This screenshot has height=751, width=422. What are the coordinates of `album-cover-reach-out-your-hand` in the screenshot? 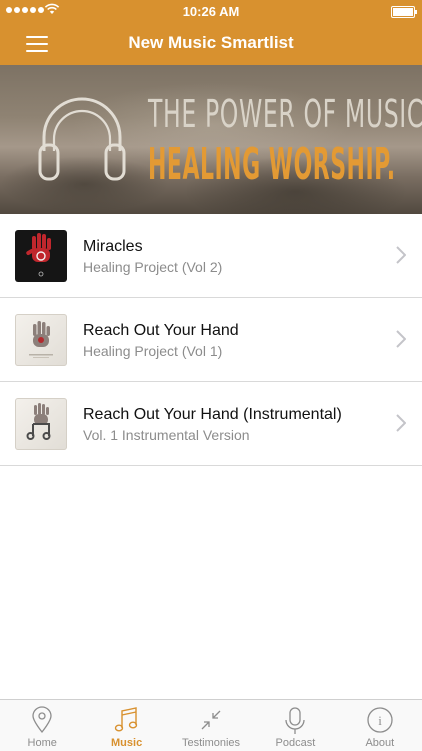 It's located at (41, 340).